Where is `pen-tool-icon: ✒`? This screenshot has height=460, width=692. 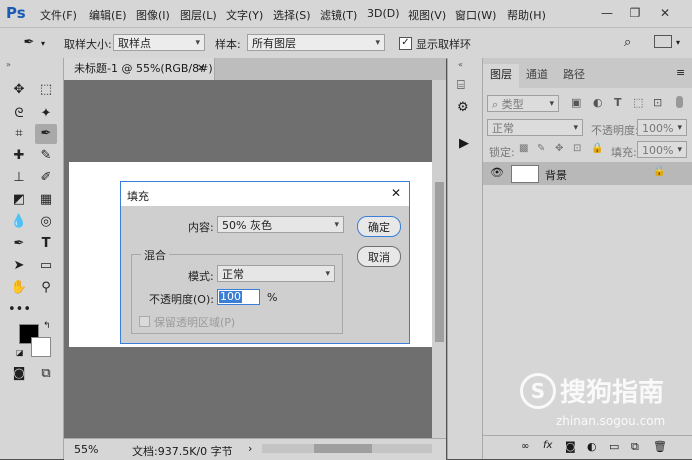
pen-tool-icon: ✒ is located at coordinates (19, 244).